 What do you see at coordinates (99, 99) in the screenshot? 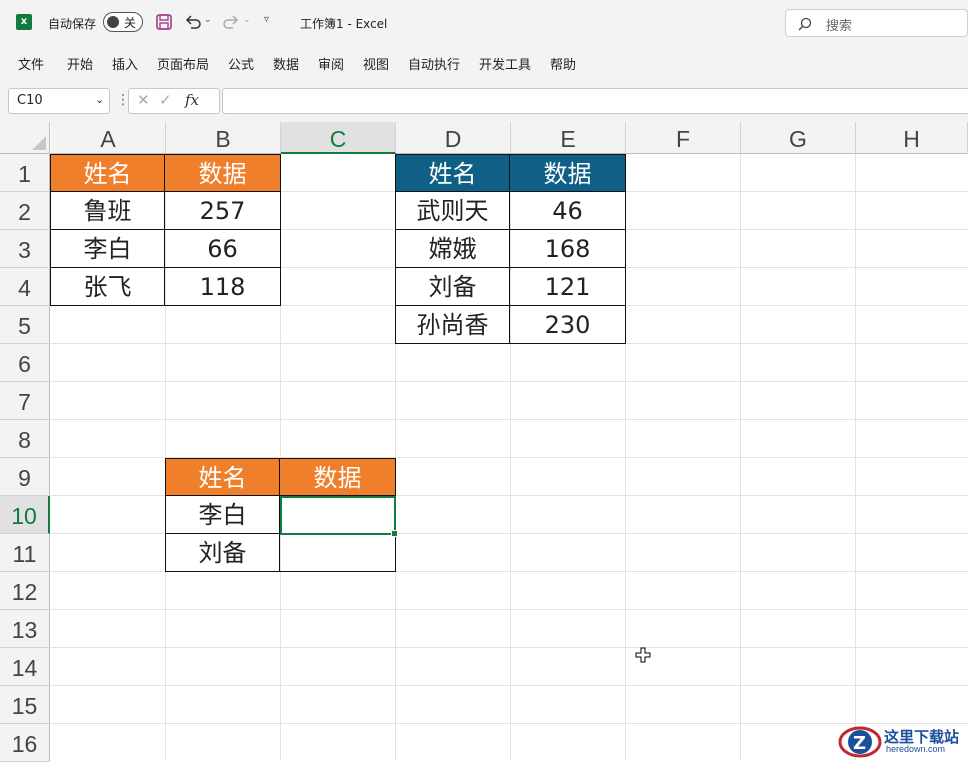
I see `chevron-down-icon: ⌄` at bounding box center [99, 99].